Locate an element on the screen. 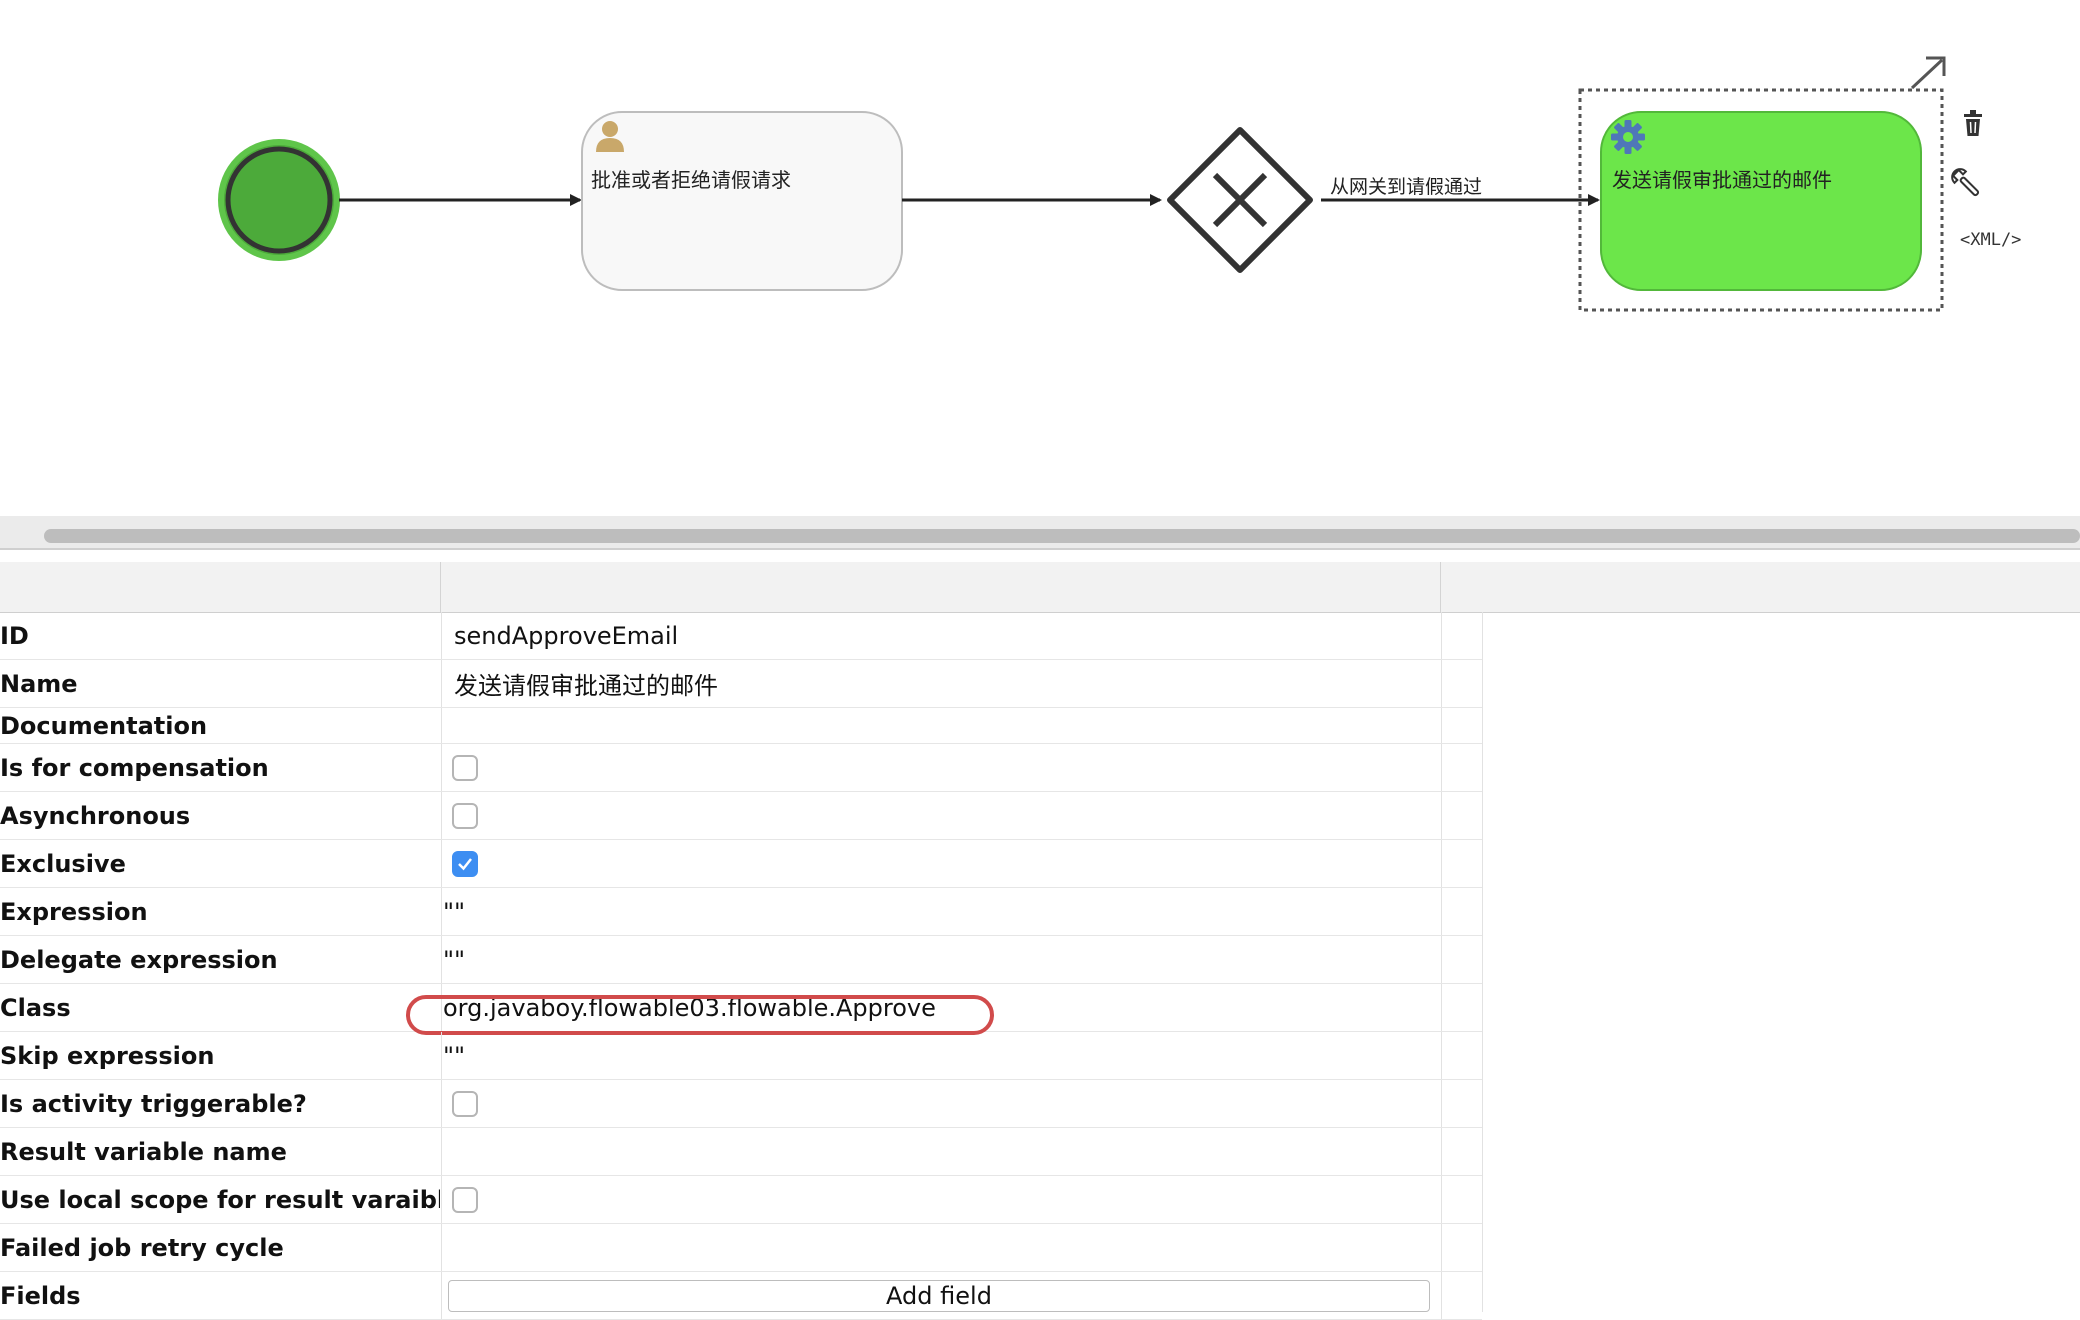 Image resolution: width=2080 pixels, height=1320 pixels. horizontal-scrollbar is located at coordinates (1040, 533).